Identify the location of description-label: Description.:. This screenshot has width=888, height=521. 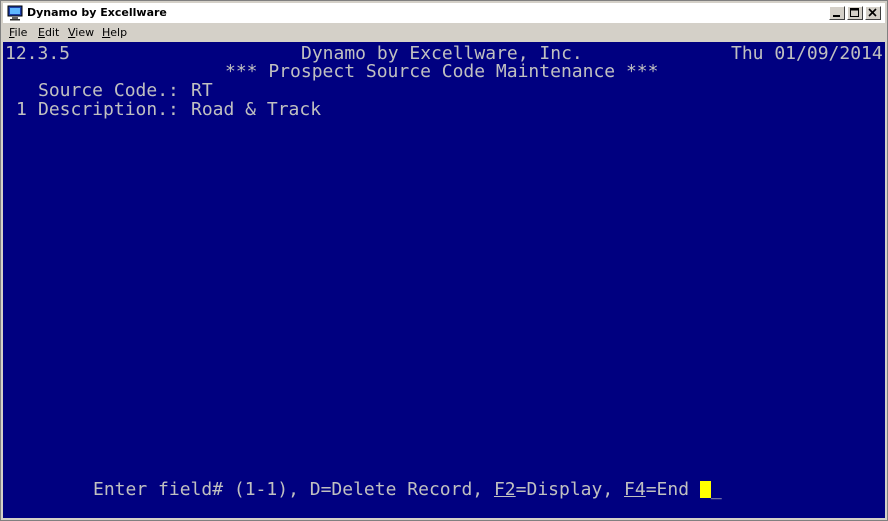
(108, 109).